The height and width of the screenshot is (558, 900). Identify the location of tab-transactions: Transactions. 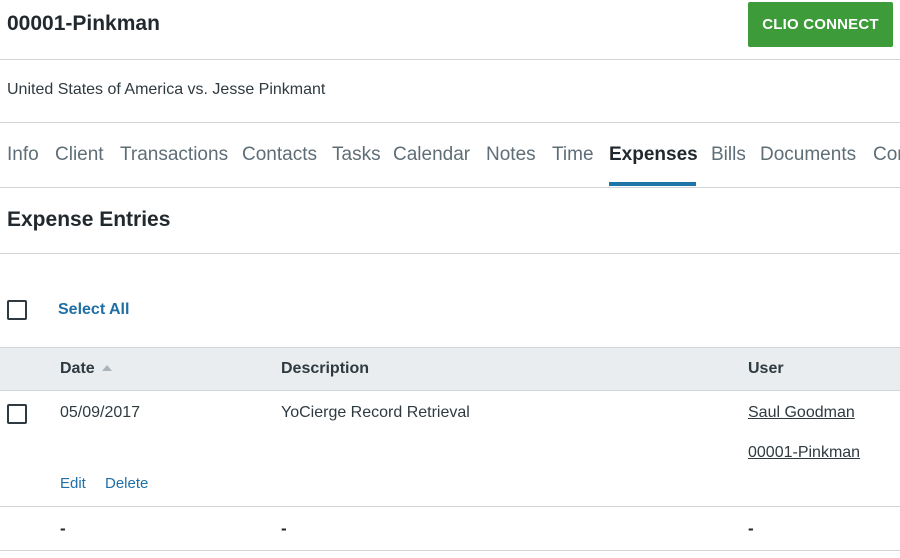
(174, 155).